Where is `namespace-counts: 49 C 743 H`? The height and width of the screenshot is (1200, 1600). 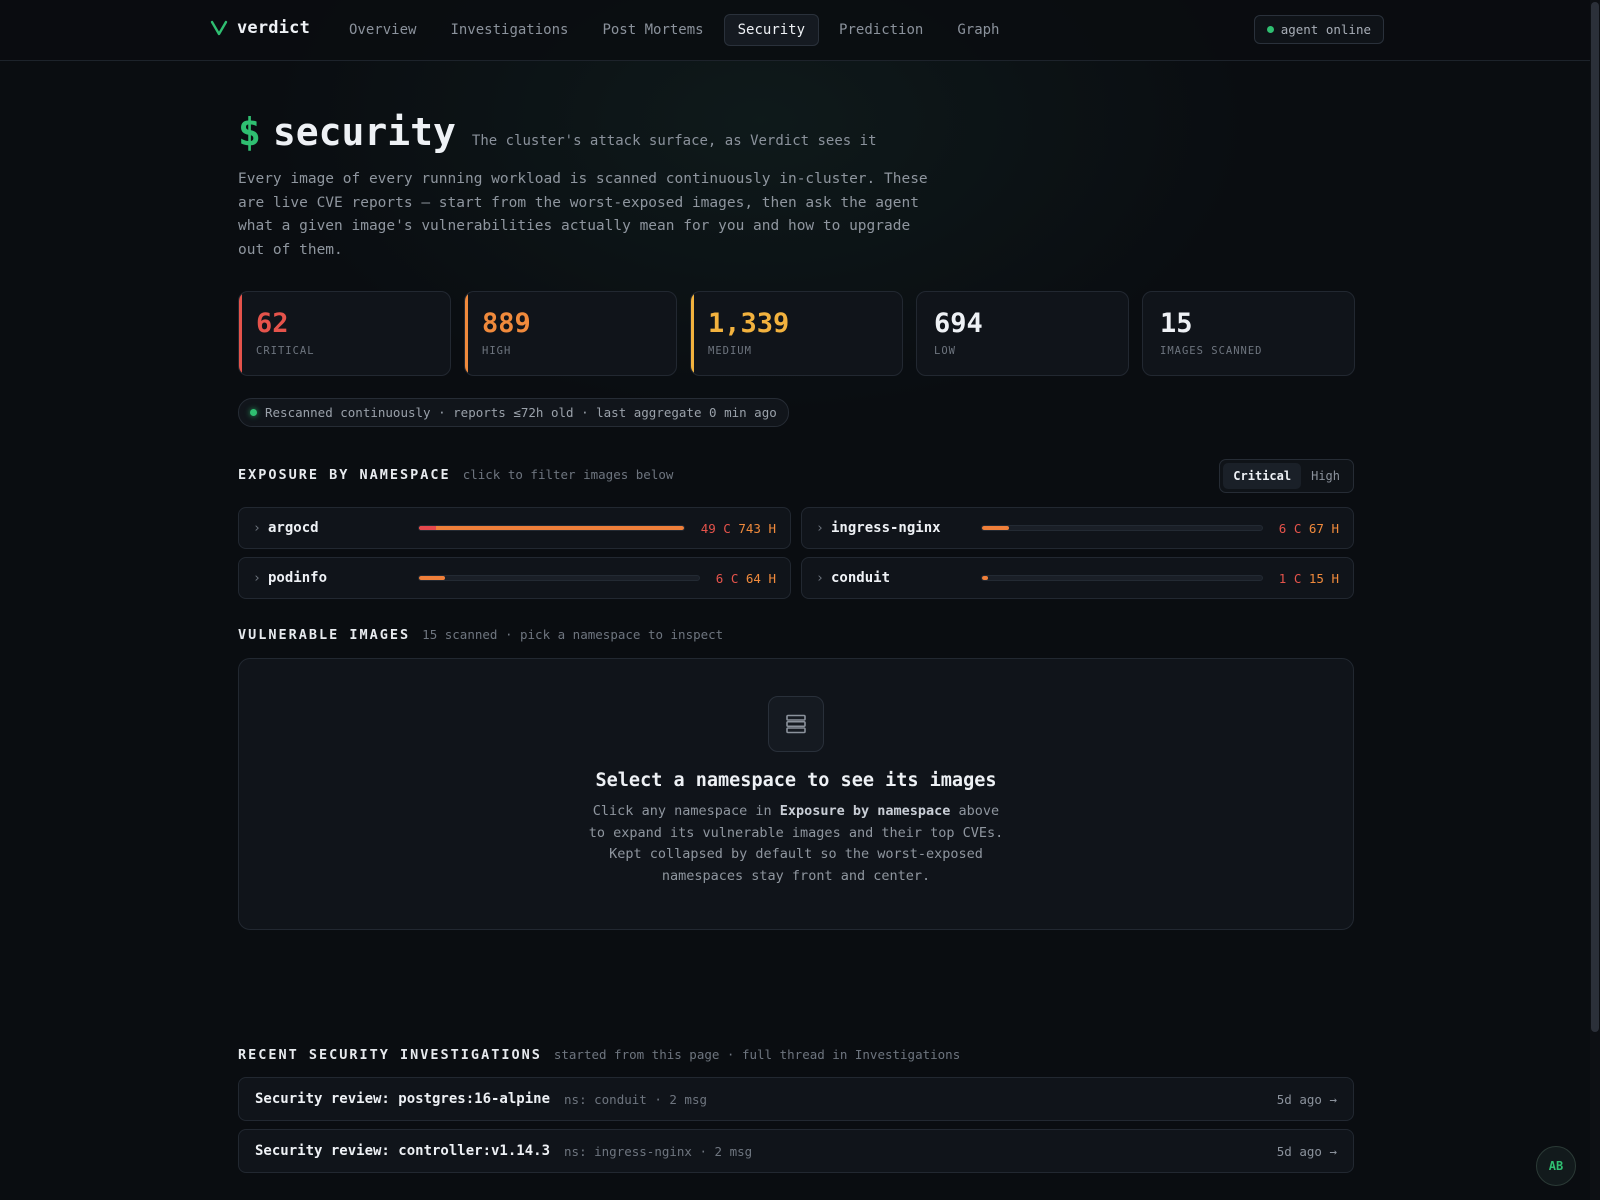 namespace-counts: 49 C 743 H is located at coordinates (738, 528).